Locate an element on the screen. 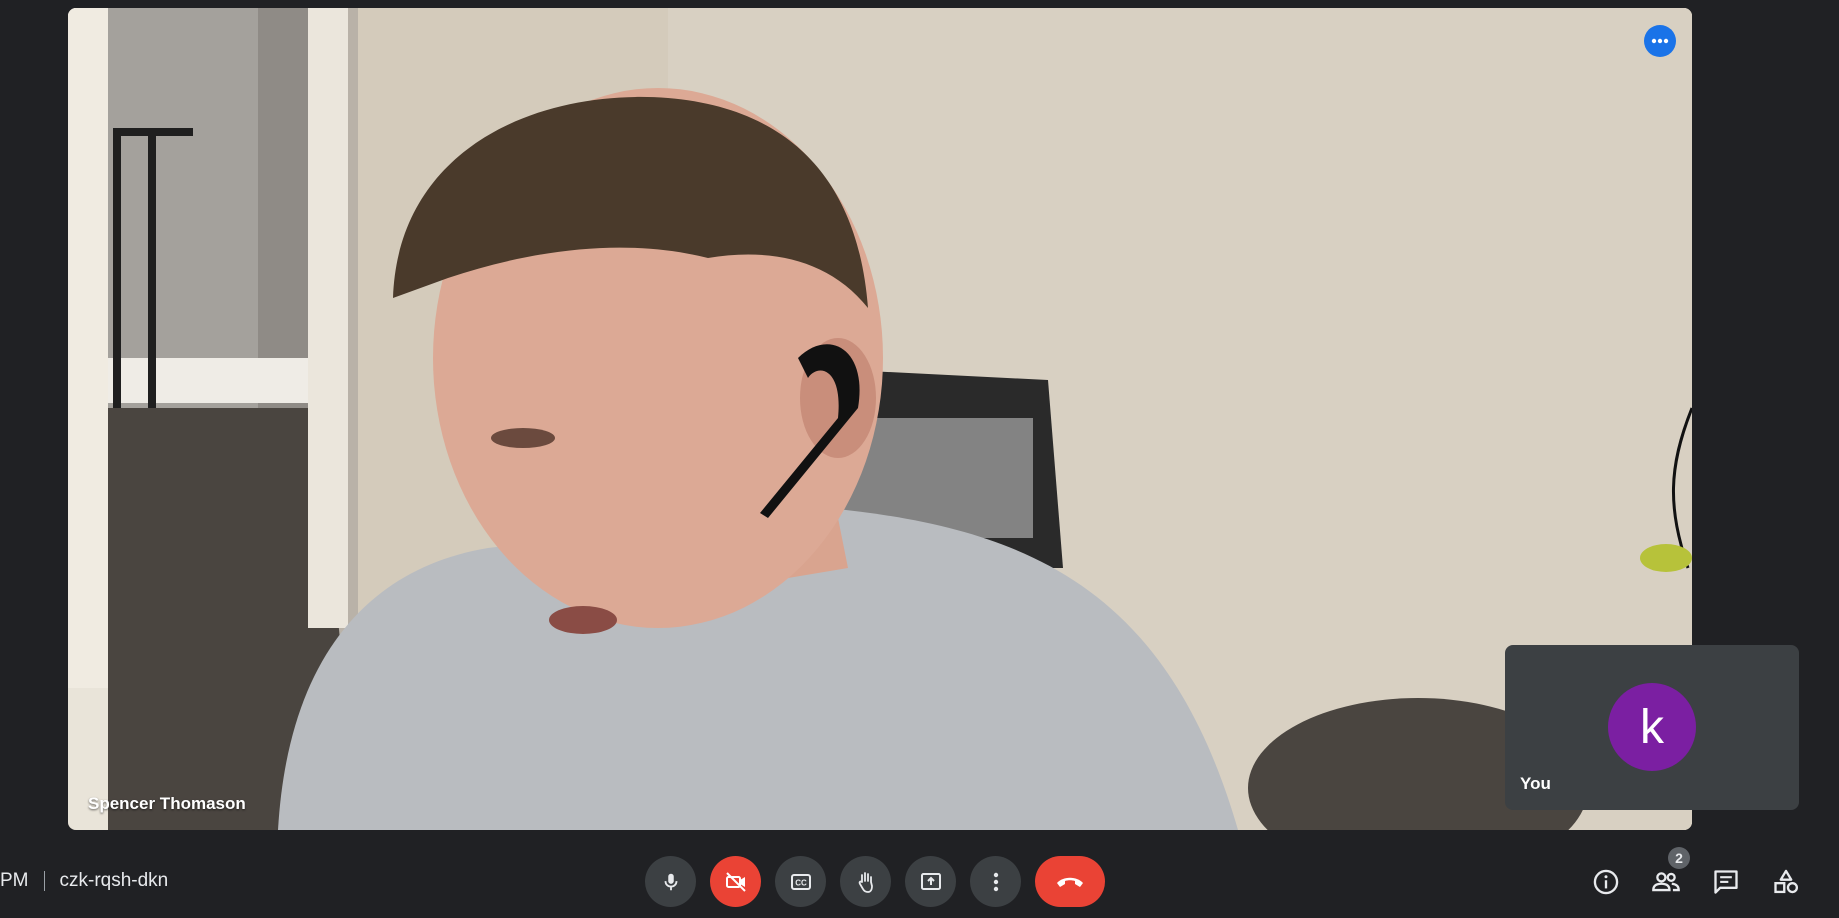 This screenshot has width=1839, height=918. self-view-tile: k You is located at coordinates (1652, 727).